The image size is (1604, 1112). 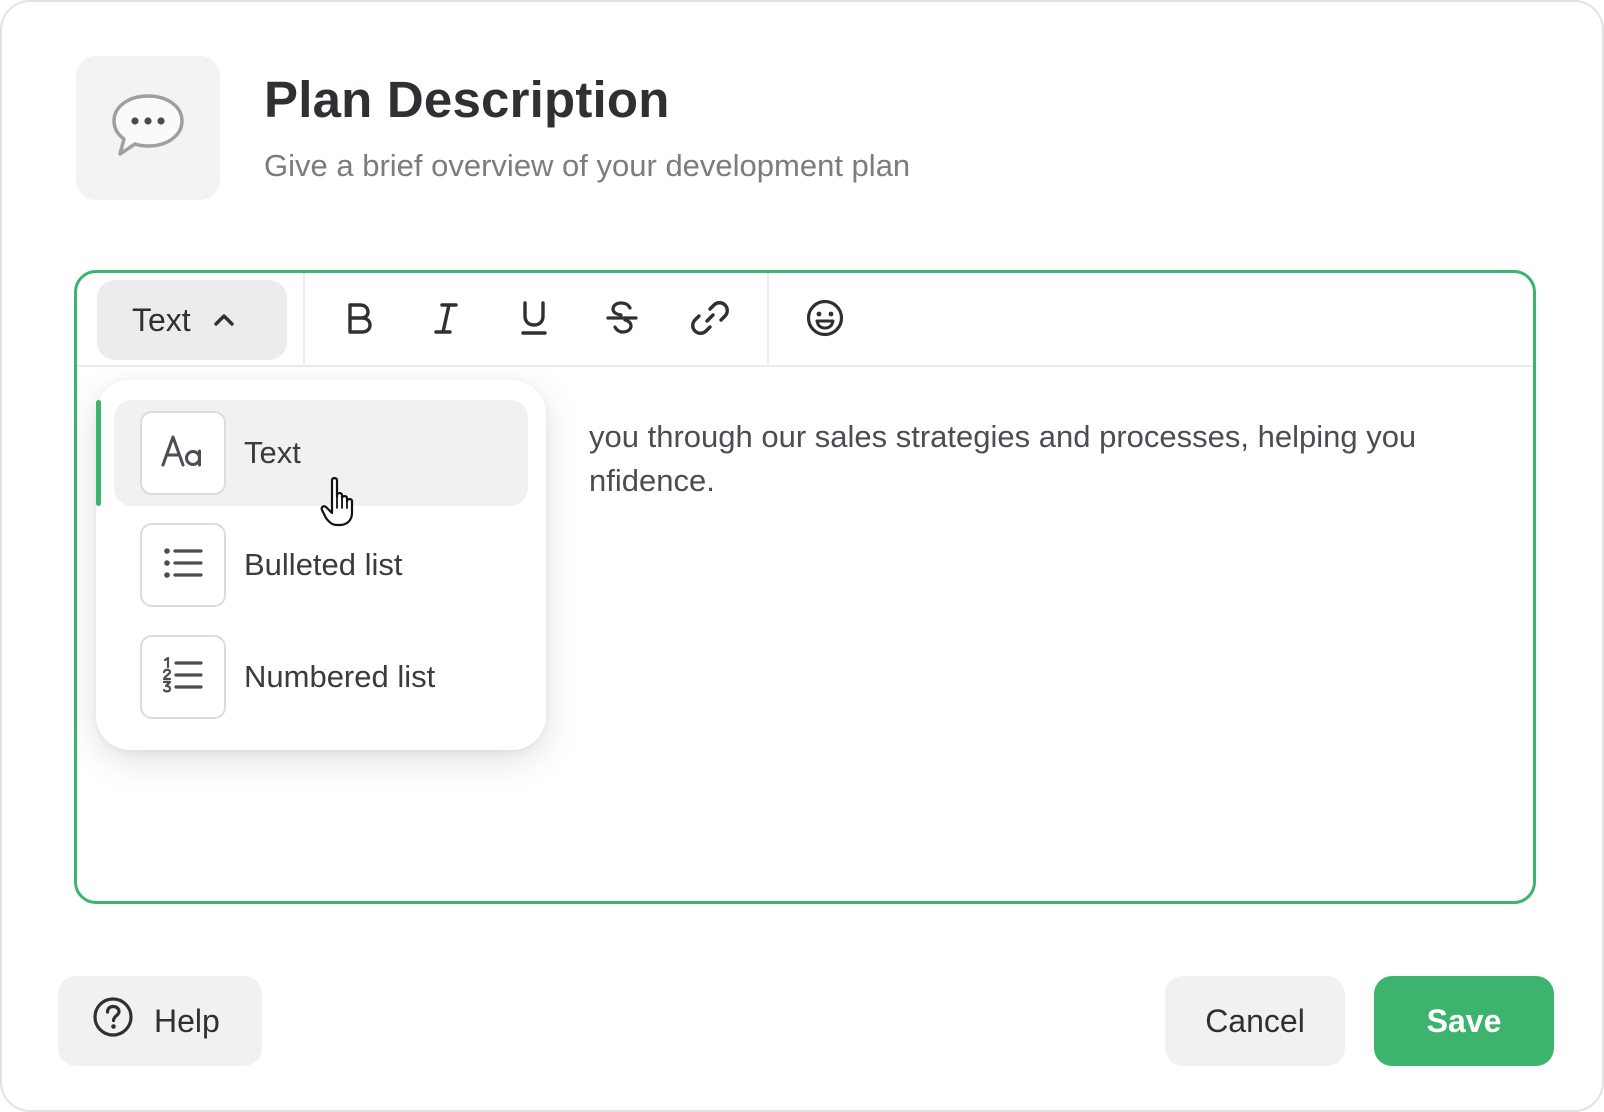 I want to click on speech-bubble-icon, so click(x=148, y=128).